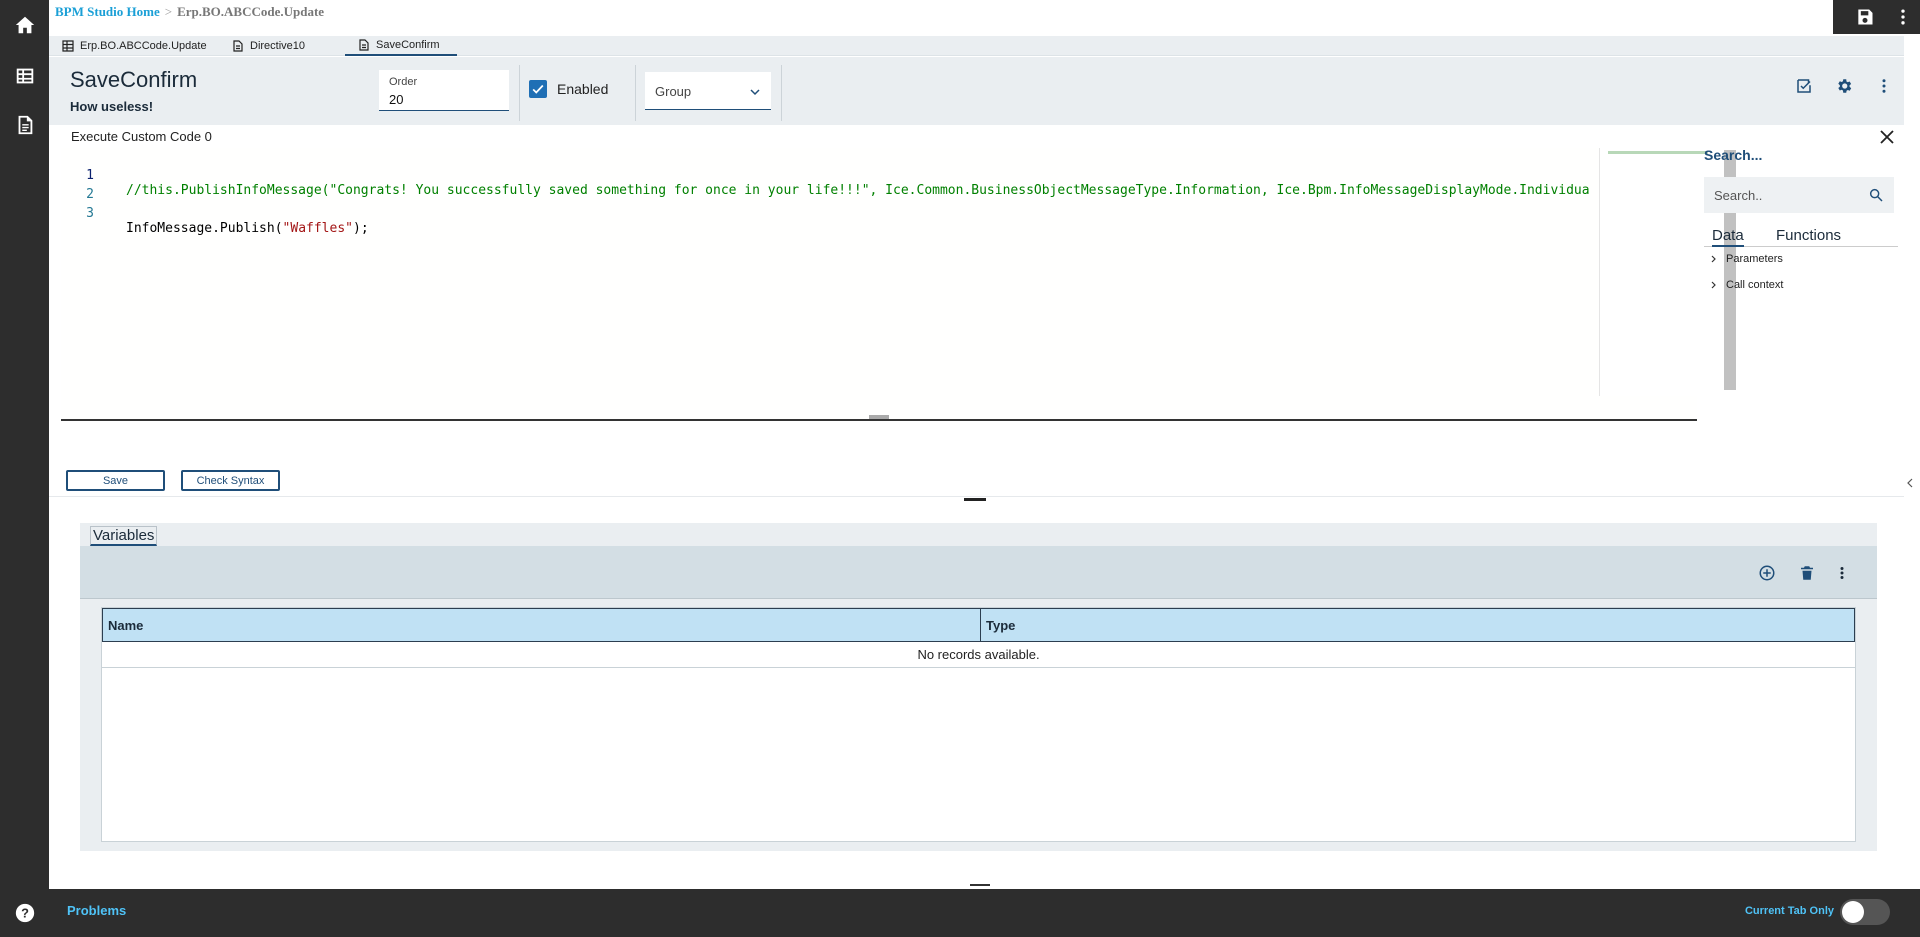 The image size is (1920, 937). I want to click on column-header-type: Type, so click(1000, 625).